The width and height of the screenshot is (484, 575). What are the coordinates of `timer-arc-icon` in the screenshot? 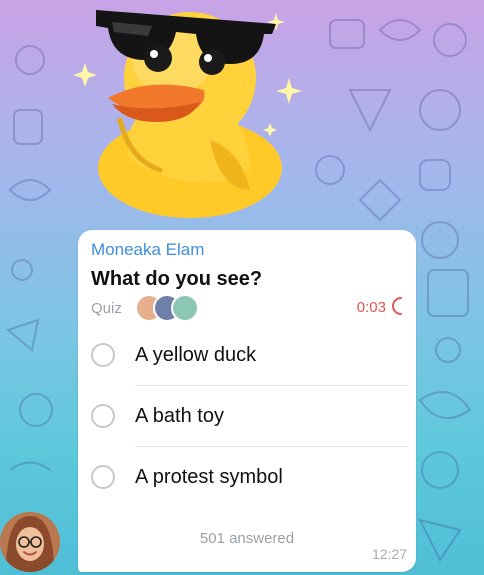 It's located at (397, 306).